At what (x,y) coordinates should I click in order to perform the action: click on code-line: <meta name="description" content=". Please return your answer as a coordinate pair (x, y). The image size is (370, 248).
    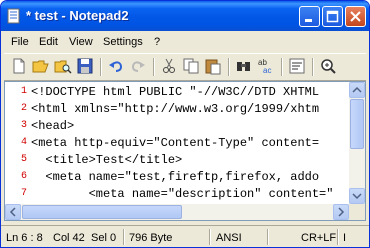
    Looking at the image, I should click on (182, 194).